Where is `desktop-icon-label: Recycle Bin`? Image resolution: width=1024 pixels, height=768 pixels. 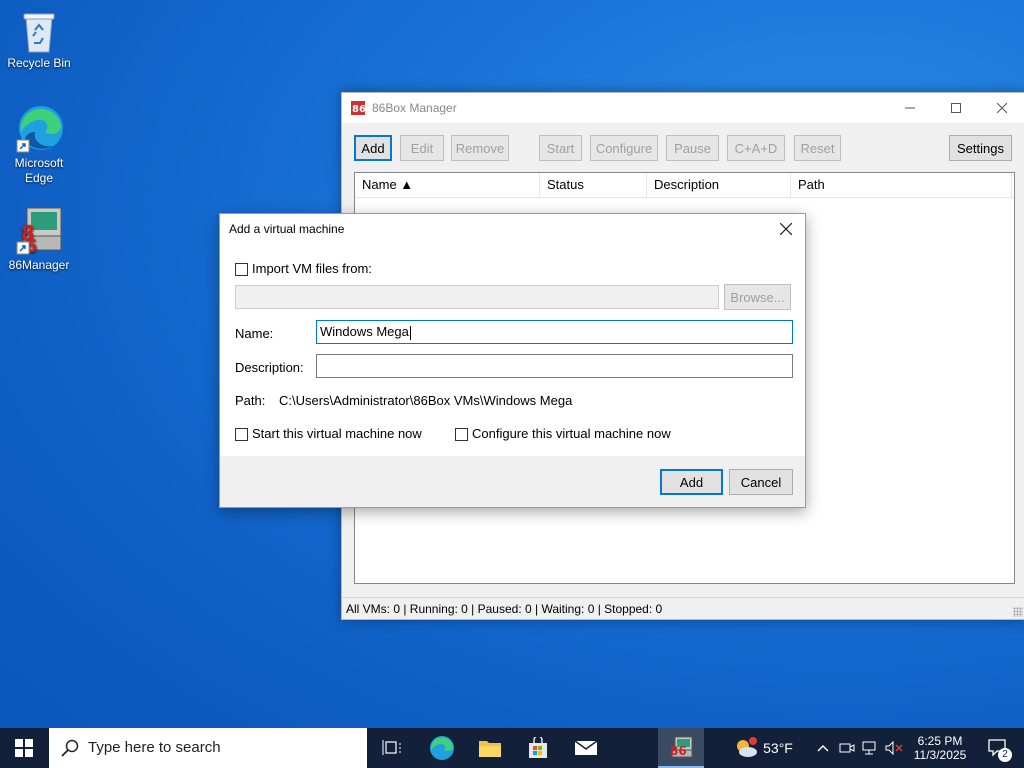
desktop-icon-label: Recycle Bin is located at coordinates (39, 63).